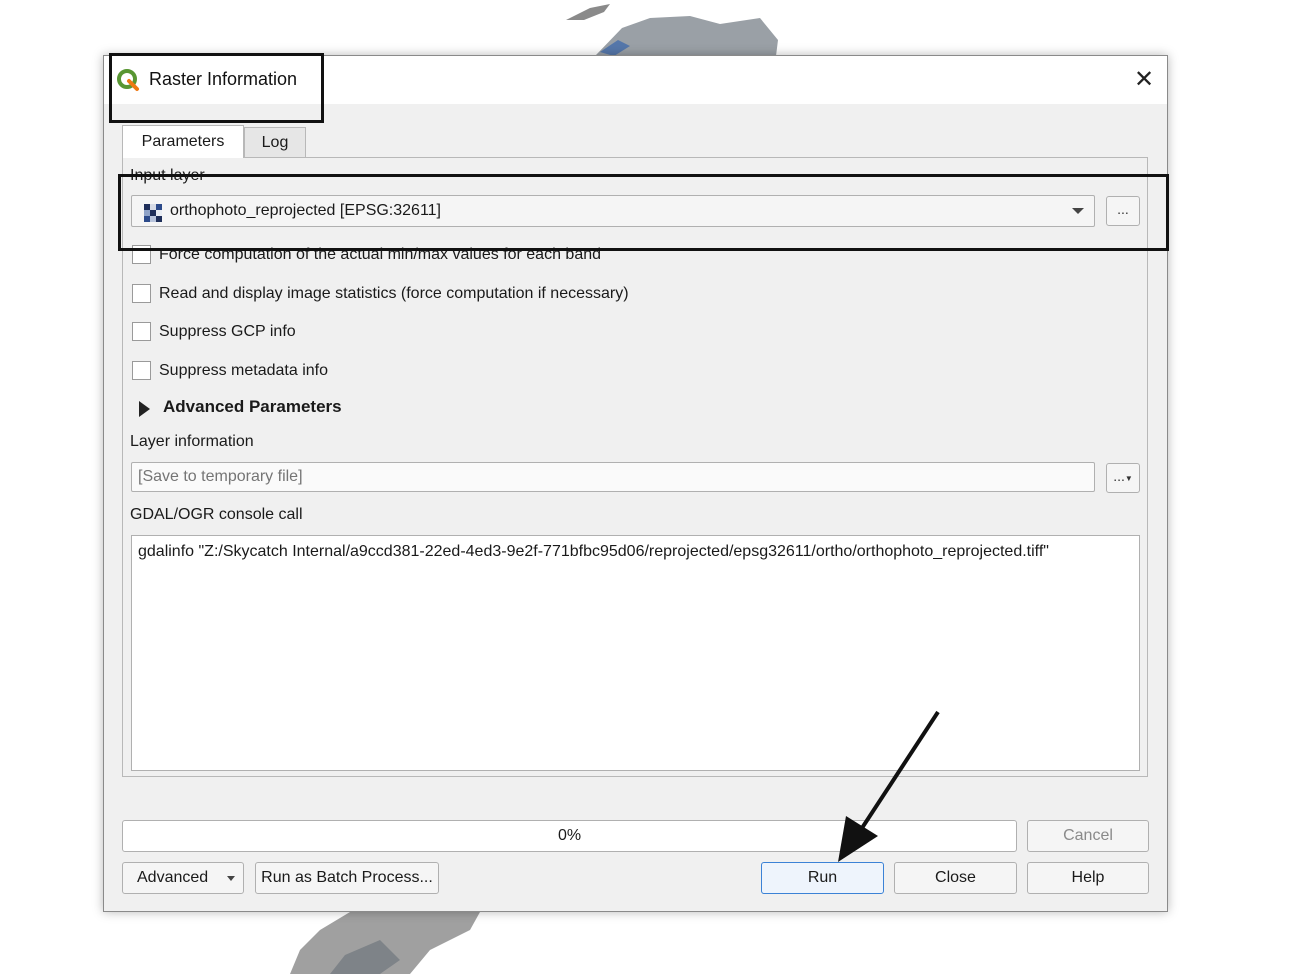 The width and height of the screenshot is (1304, 974). What do you see at coordinates (227, 331) in the screenshot?
I see `checkbox-suppress-gcp-label: Suppress GCP info` at bounding box center [227, 331].